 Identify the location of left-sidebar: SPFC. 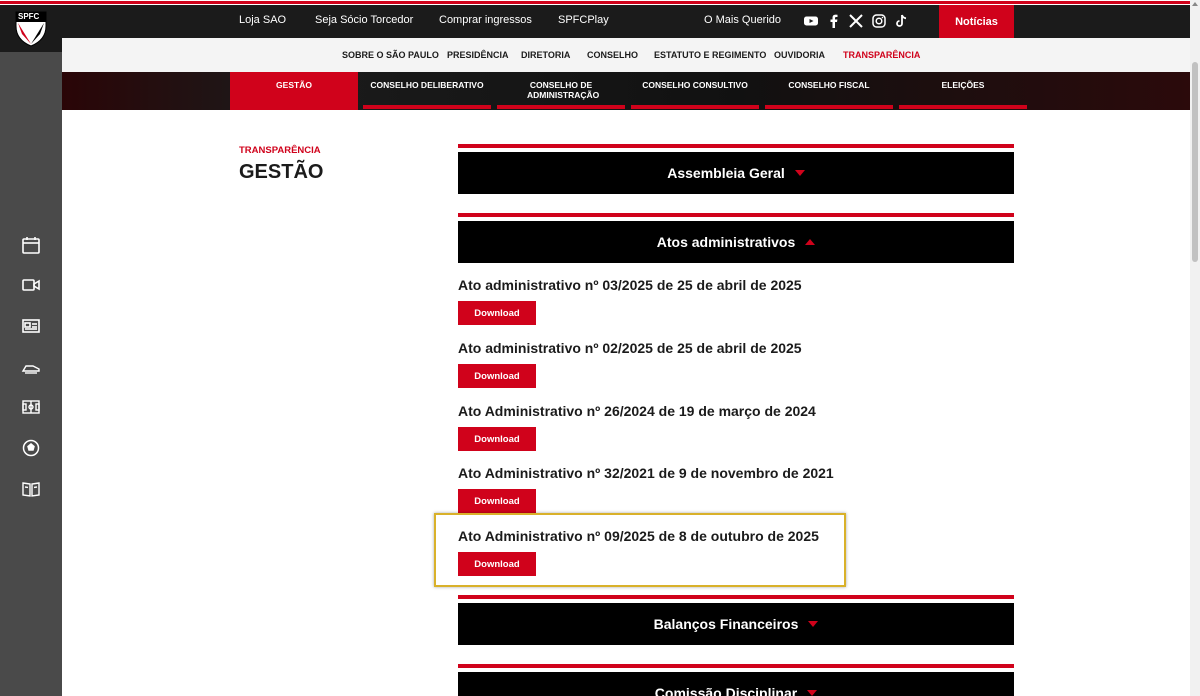
(31, 348).